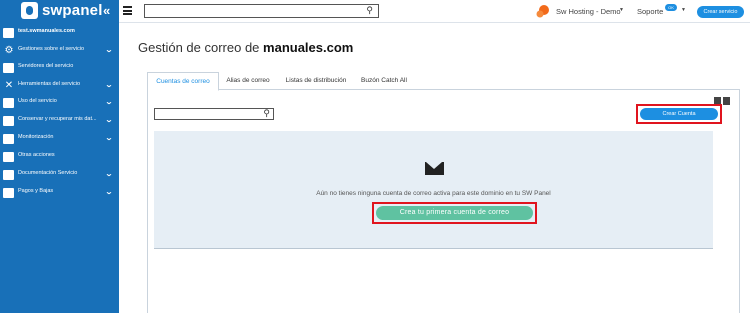 The height and width of the screenshot is (313, 750). What do you see at coordinates (248, 81) in the screenshot?
I see `tab-alias-correo: Alias de correo` at bounding box center [248, 81].